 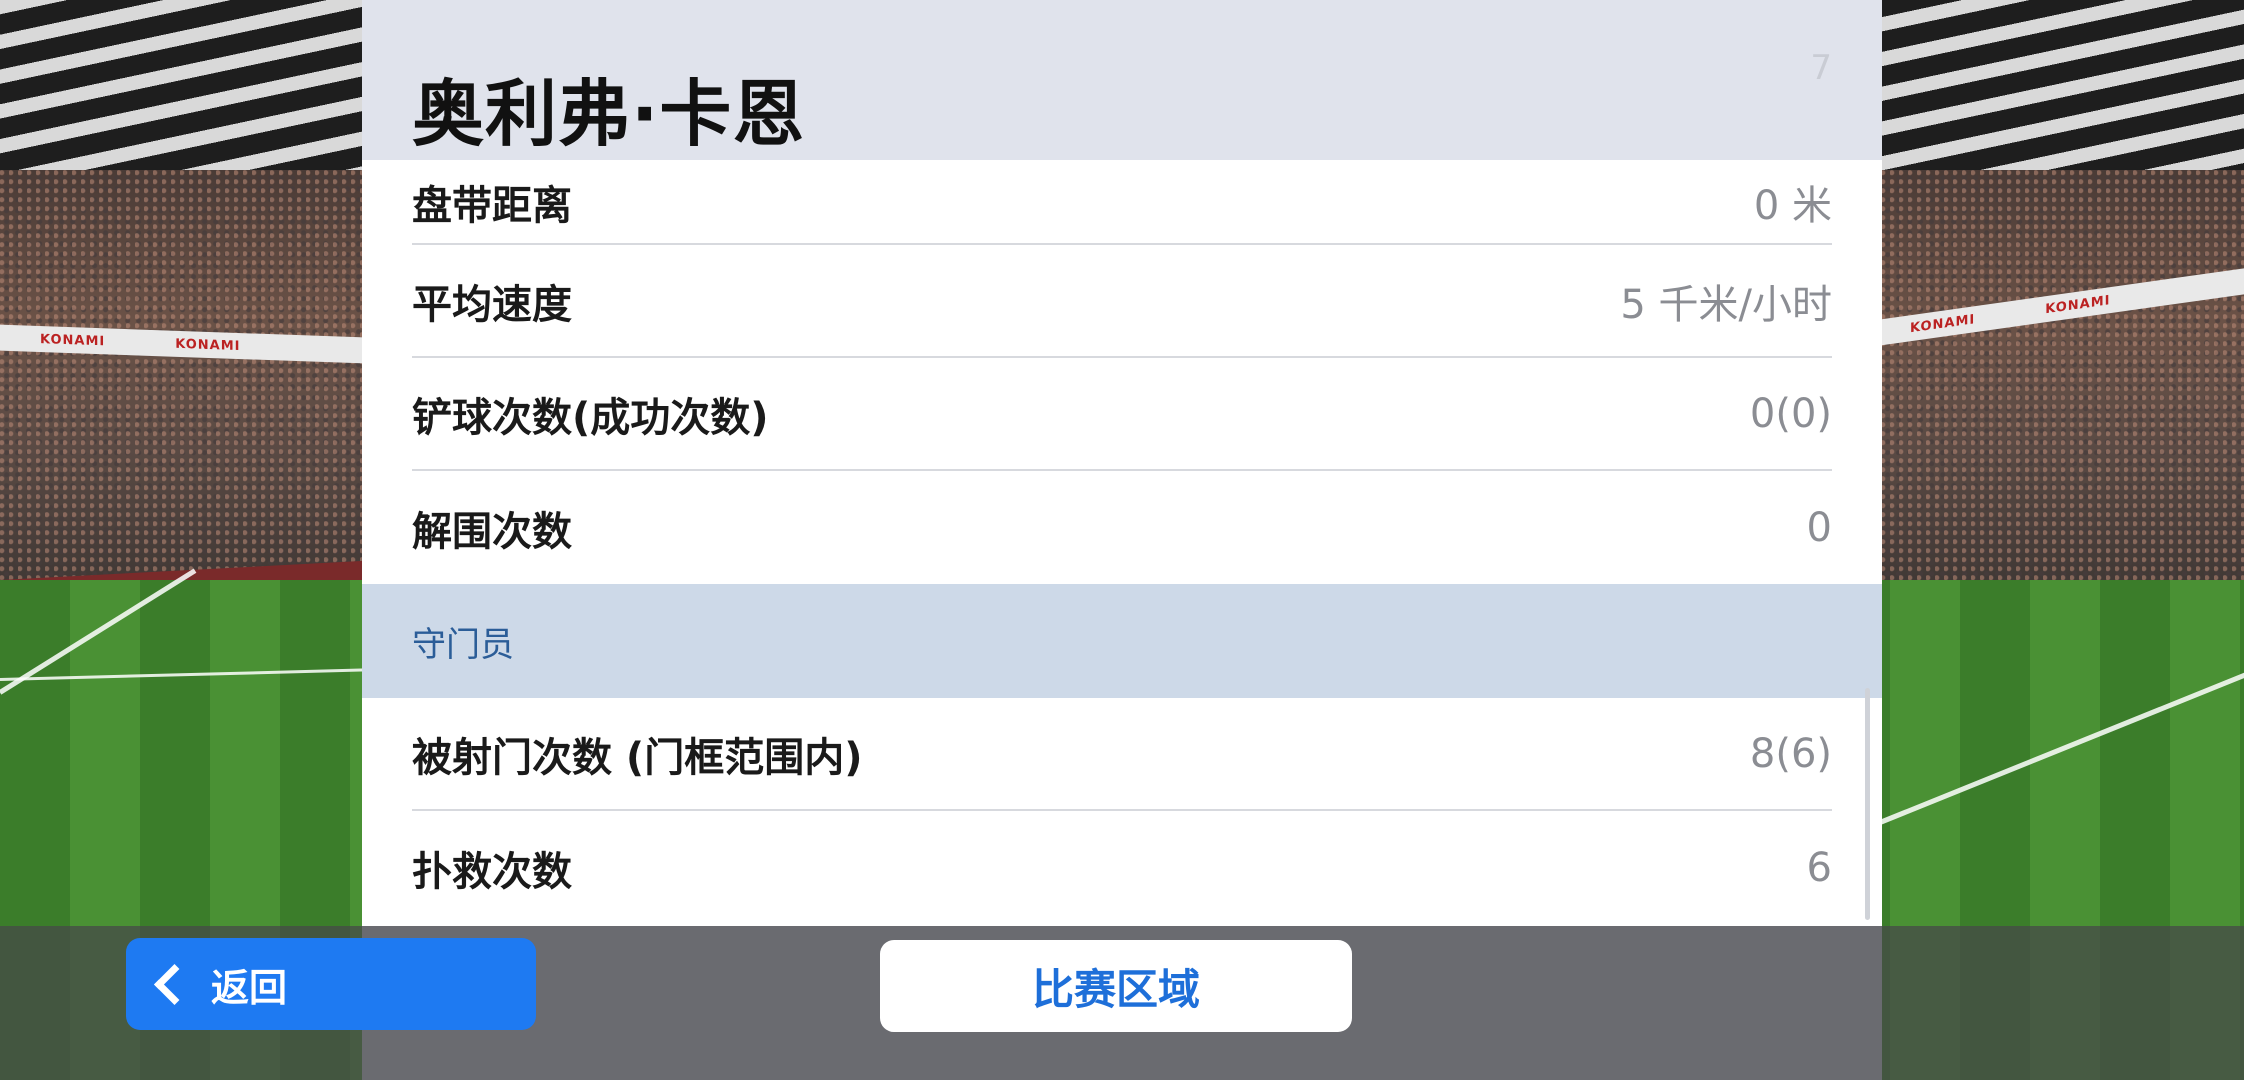 I want to click on scrolled-row-value: 7, so click(x=1821, y=68).